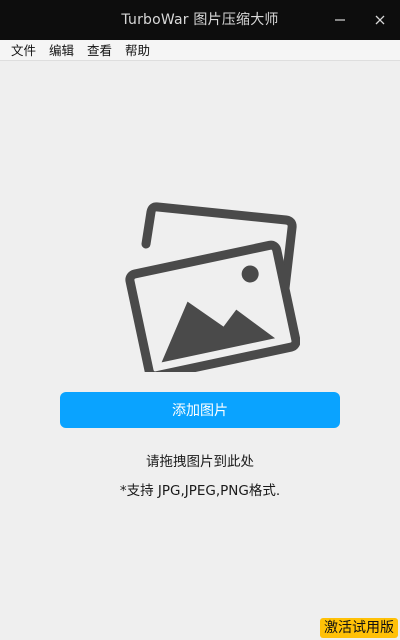  Describe the element at coordinates (137, 50) in the screenshot. I see `menu-help: 帮助` at that location.